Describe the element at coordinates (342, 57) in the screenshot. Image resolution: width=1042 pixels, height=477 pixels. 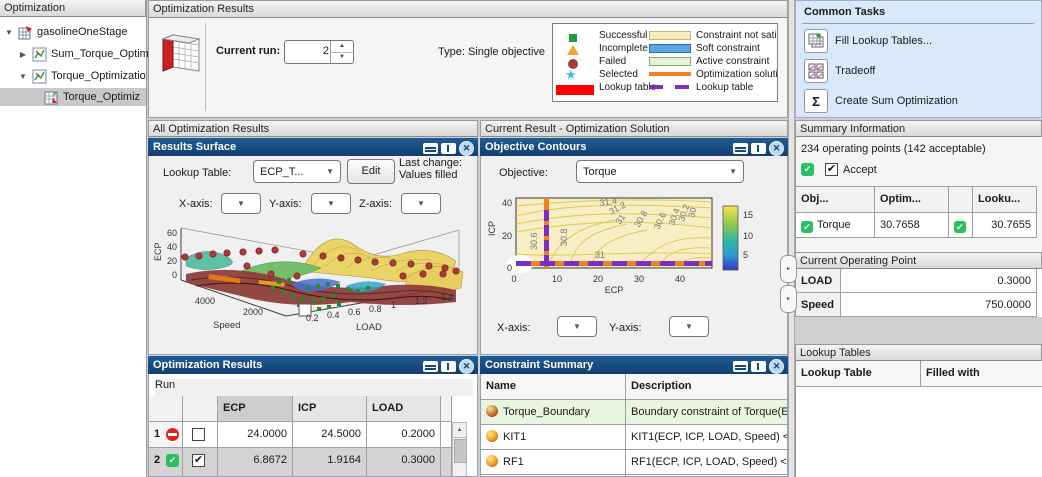
I see `spin-down-button: ▼` at that location.